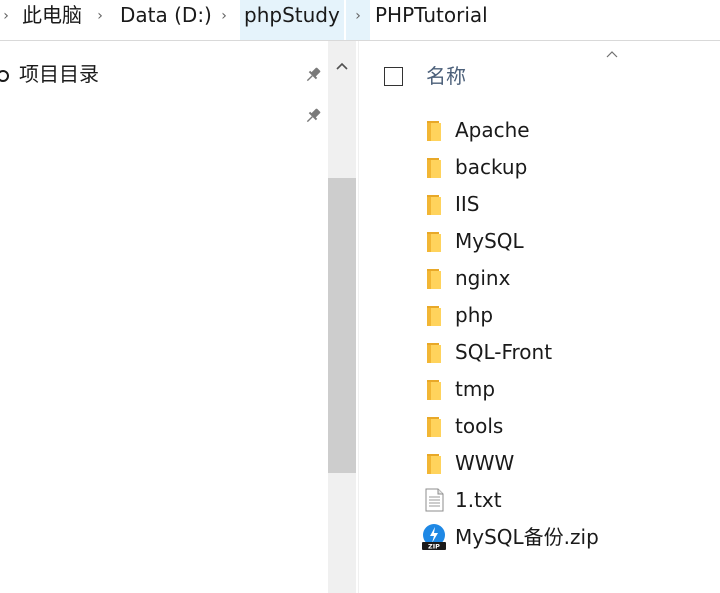  What do you see at coordinates (566, 278) in the screenshot?
I see `file-row: nginx` at bounding box center [566, 278].